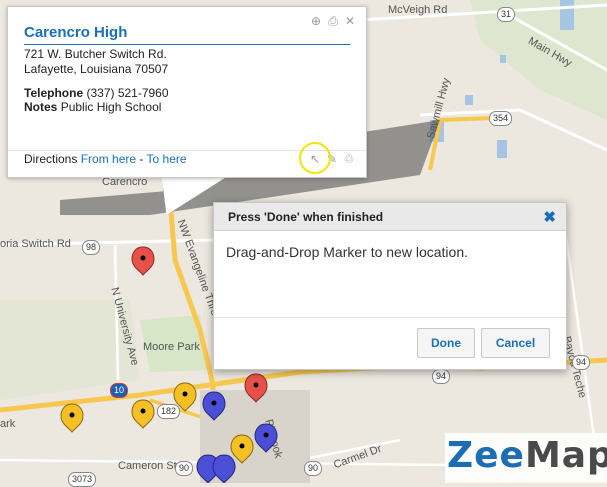 This screenshot has height=487, width=607. What do you see at coordinates (390, 317) in the screenshot?
I see `dialog-divider` at bounding box center [390, 317].